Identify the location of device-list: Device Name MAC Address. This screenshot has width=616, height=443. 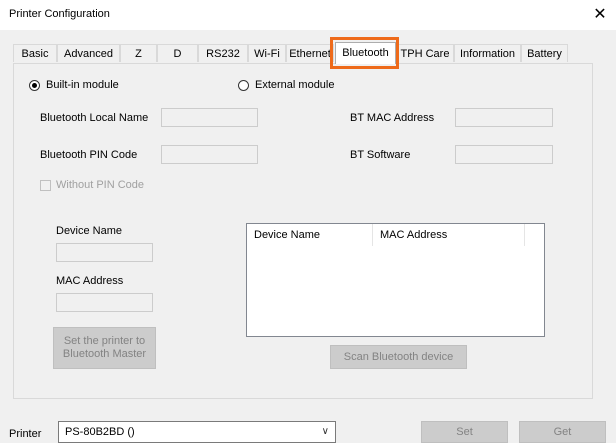
(395, 280).